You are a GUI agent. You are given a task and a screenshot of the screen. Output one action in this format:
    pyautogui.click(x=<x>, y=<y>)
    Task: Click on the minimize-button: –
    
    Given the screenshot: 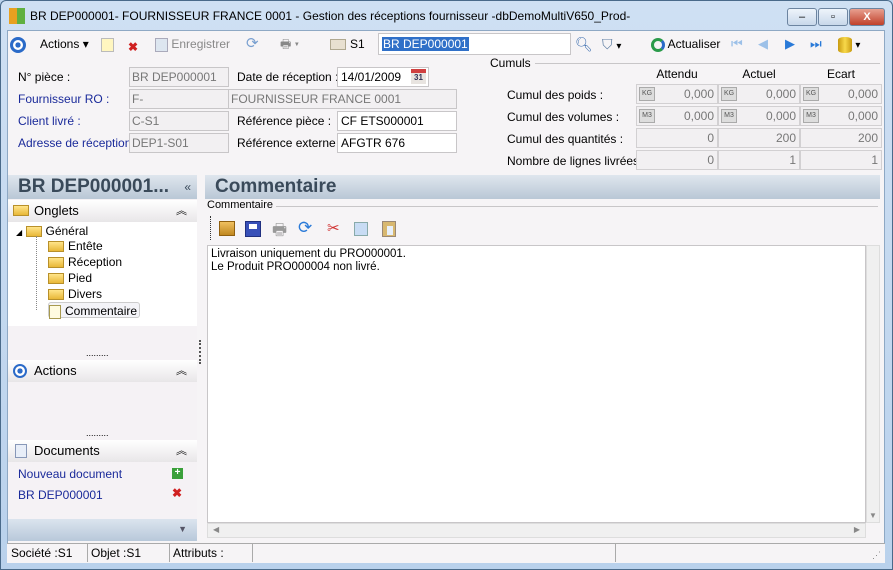 What is the action you would take?
    pyautogui.click(x=802, y=17)
    